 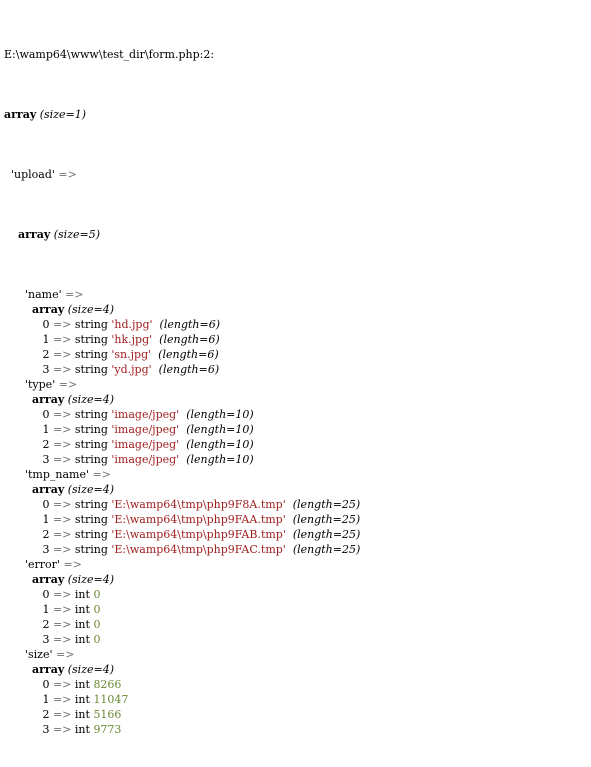 What do you see at coordinates (198, 534) in the screenshot?
I see `value-literal: 'E:\wamp64\tmp\php9FAB.tmp'` at bounding box center [198, 534].